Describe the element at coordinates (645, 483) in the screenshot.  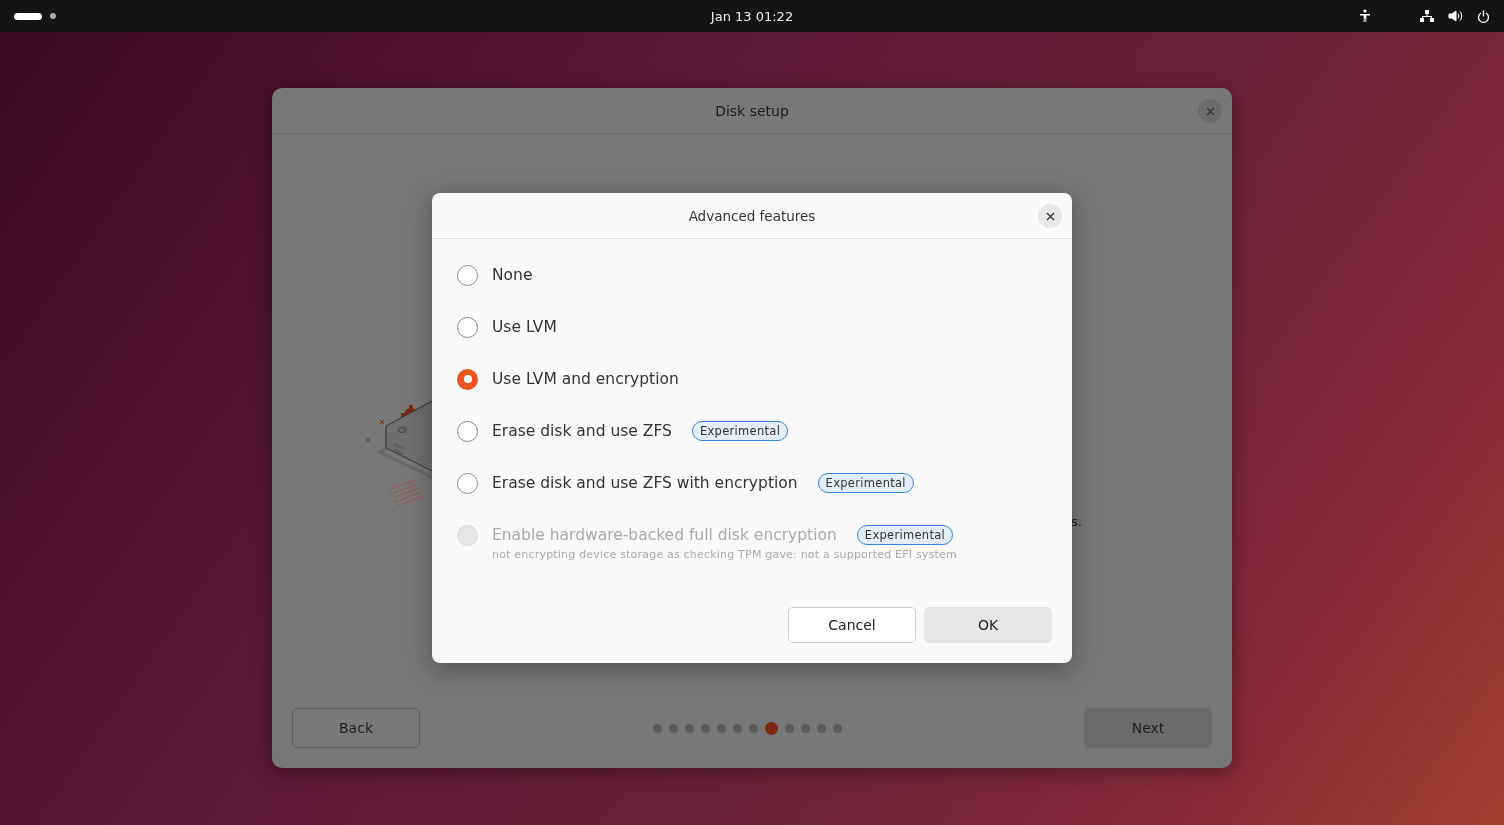
I see `option-label: Erase disk and use ZFS with encryption` at that location.